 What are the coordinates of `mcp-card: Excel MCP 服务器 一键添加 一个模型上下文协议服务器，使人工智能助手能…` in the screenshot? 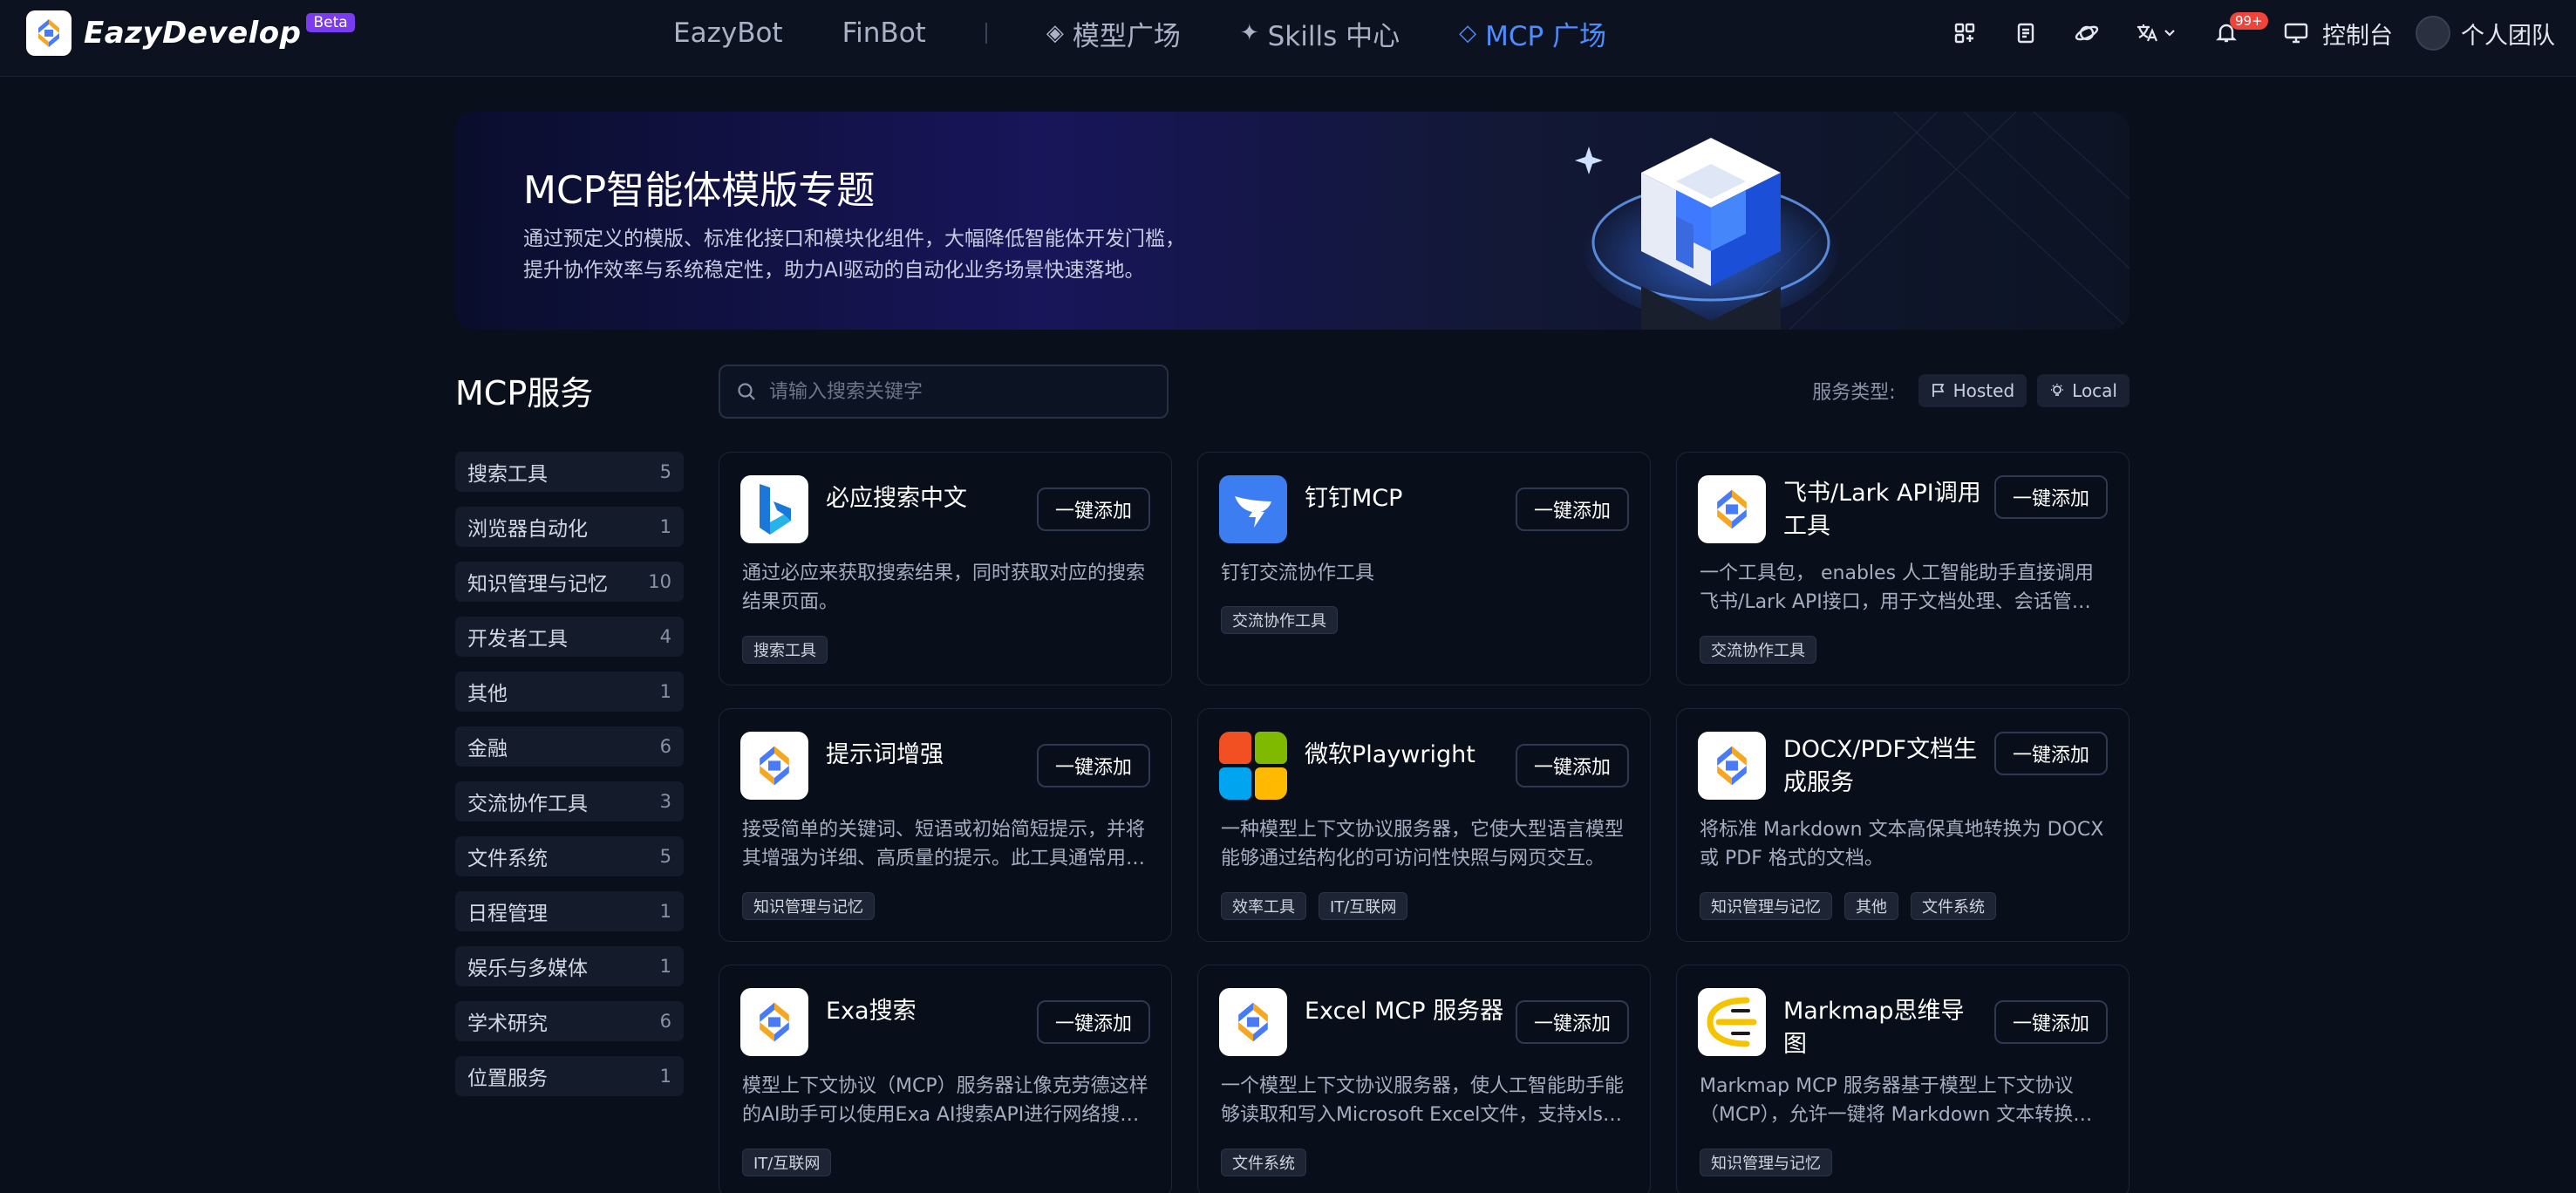 It's located at (1424, 1079).